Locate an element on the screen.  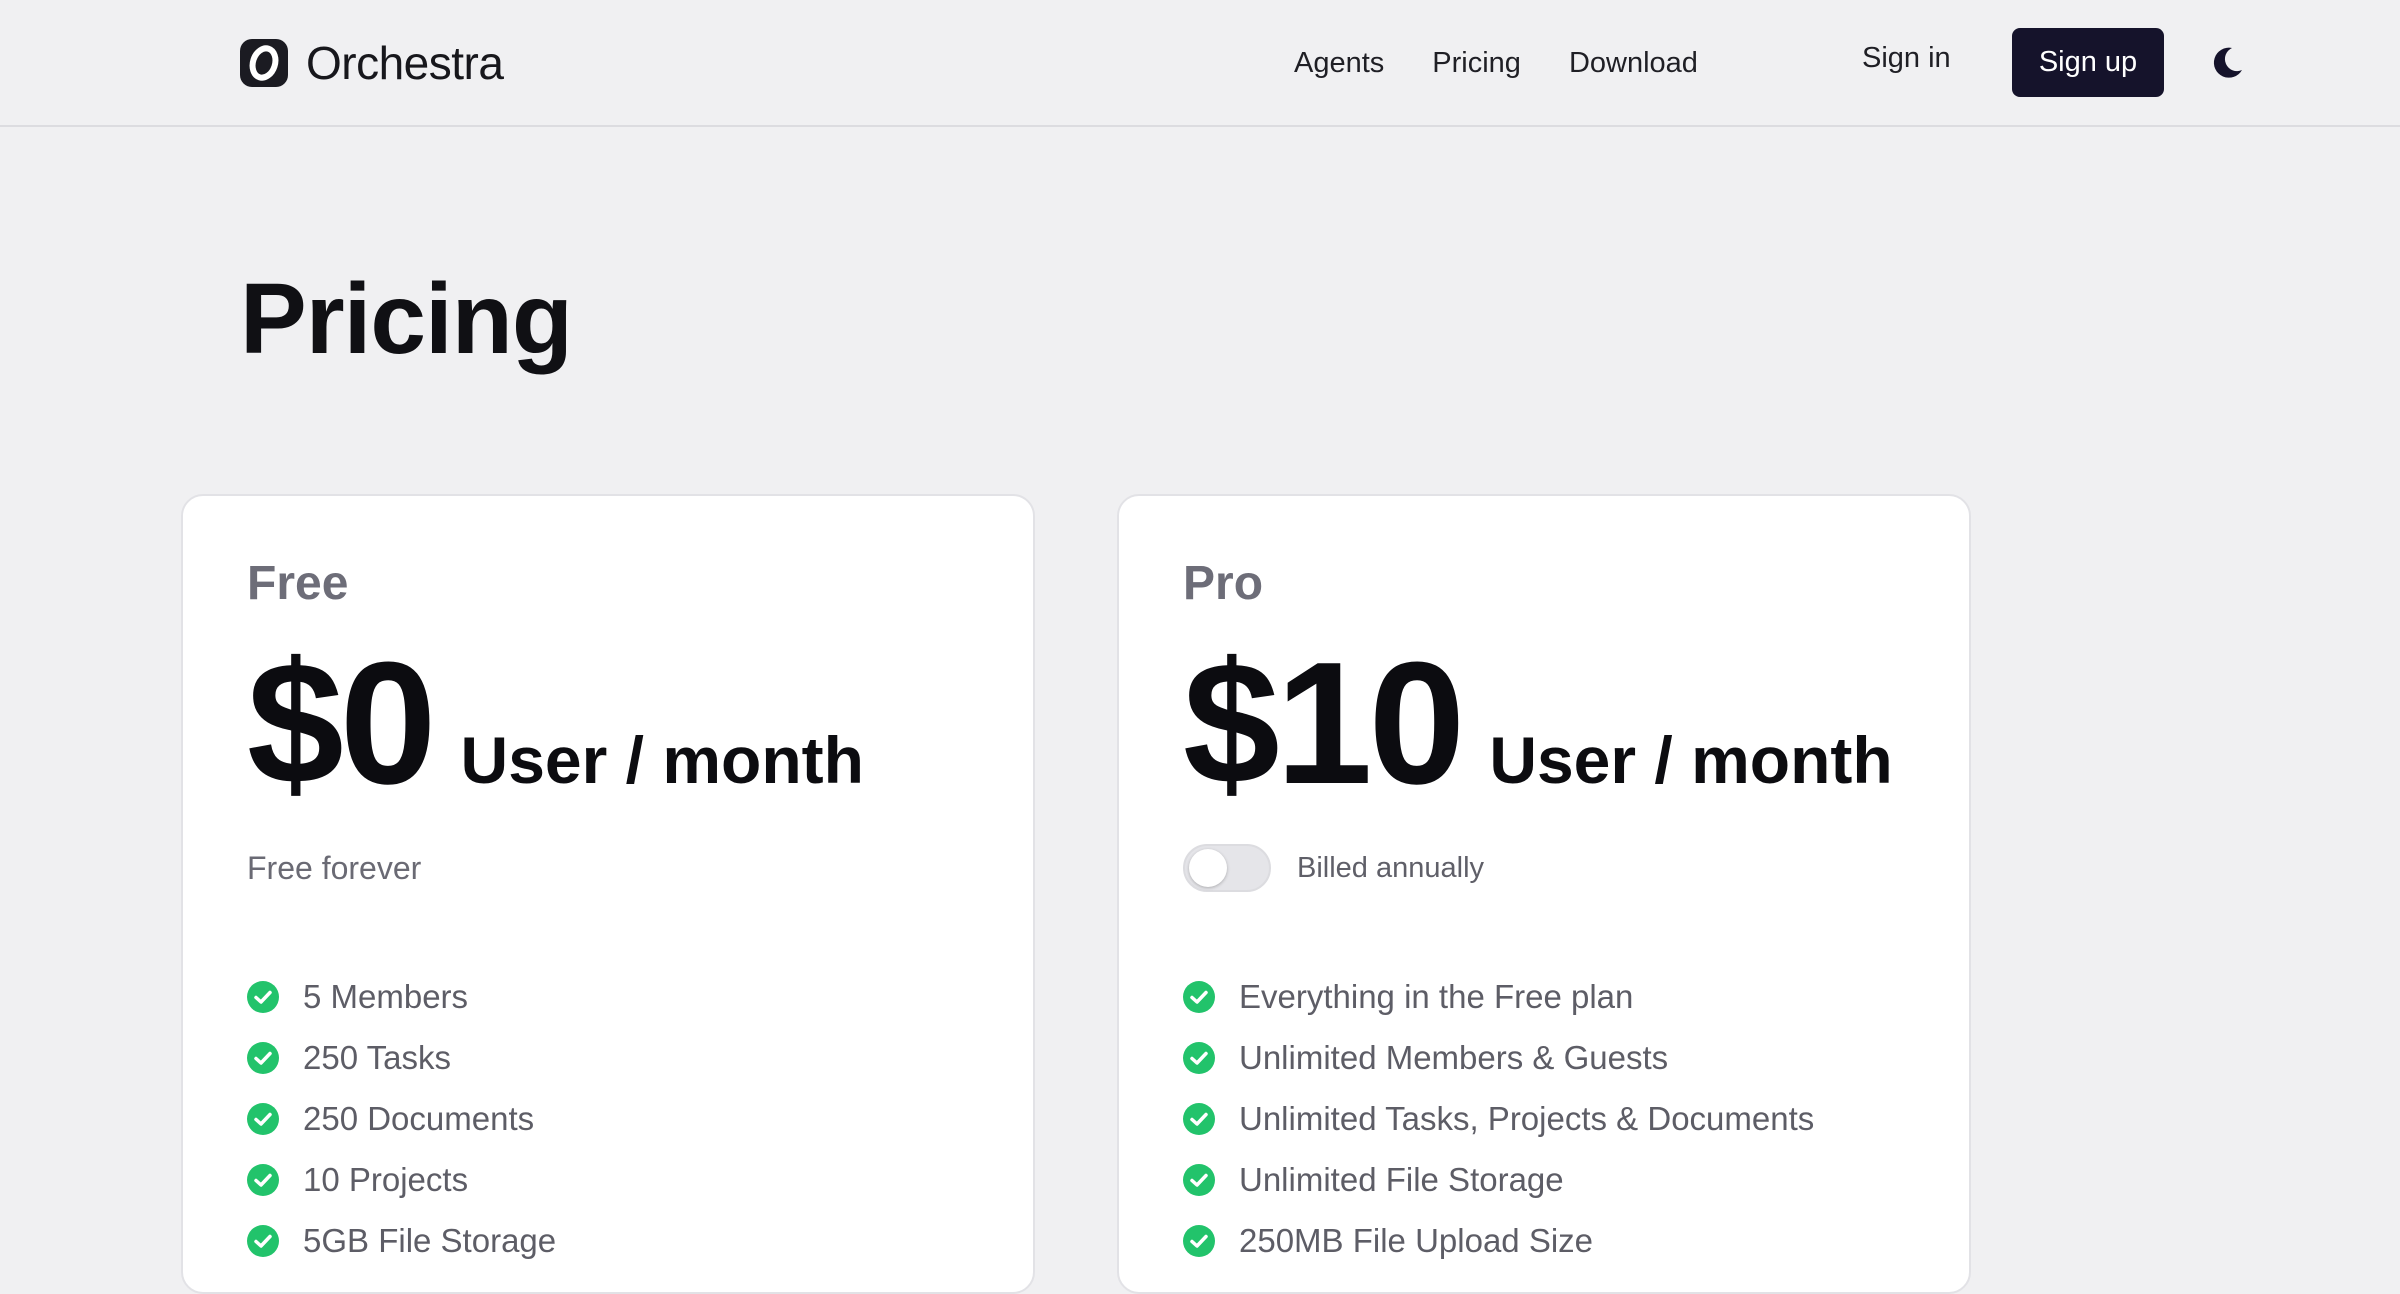
plan-subtitle: Free forever is located at coordinates (334, 868).